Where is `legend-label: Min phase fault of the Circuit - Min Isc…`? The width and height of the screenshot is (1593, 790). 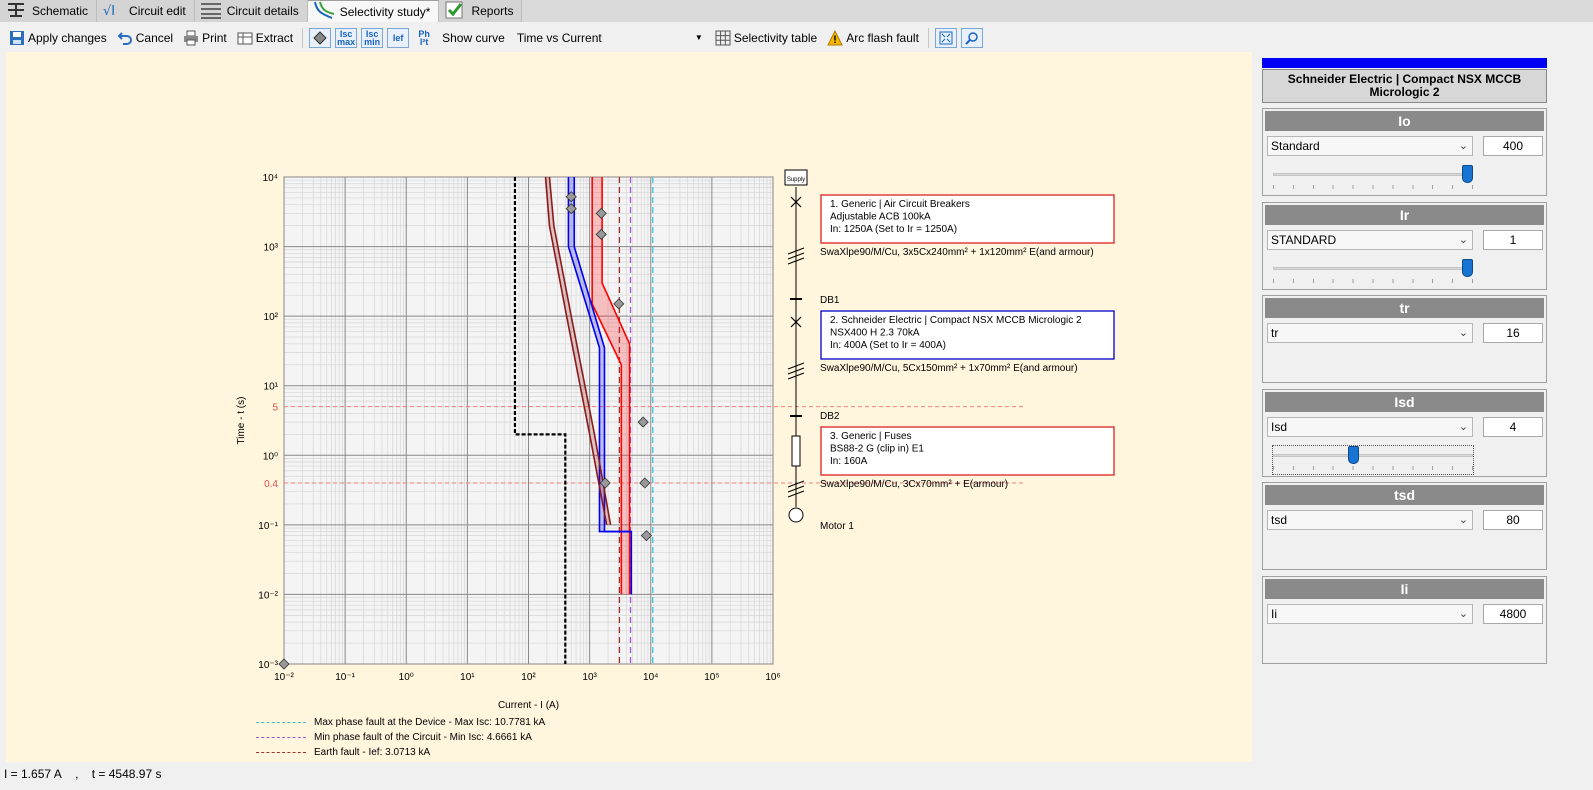
legend-label: Min phase fault of the Circuit - Min Isc… is located at coordinates (423, 737).